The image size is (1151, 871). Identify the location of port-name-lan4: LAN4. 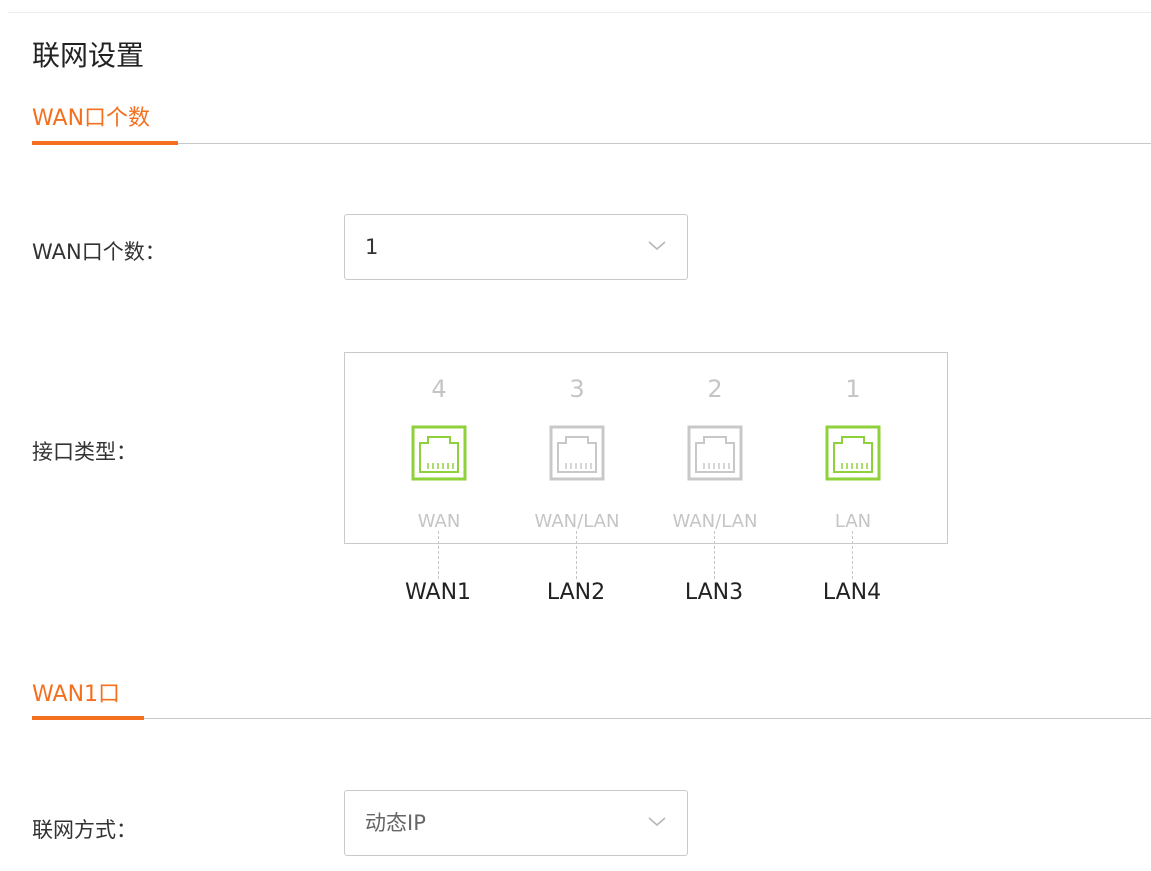
(852, 592).